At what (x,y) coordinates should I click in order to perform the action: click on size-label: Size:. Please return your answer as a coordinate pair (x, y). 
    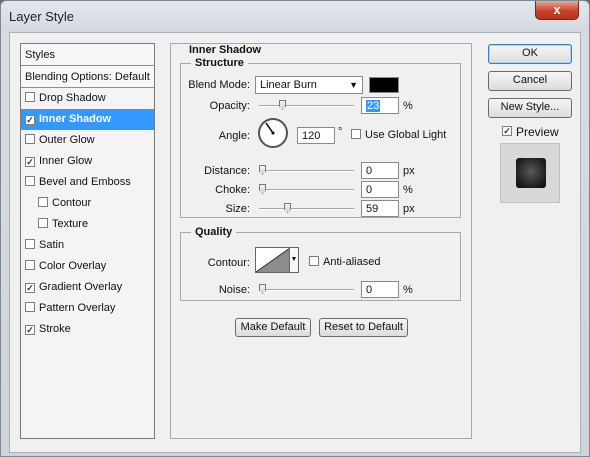
    Looking at the image, I should click on (237, 209).